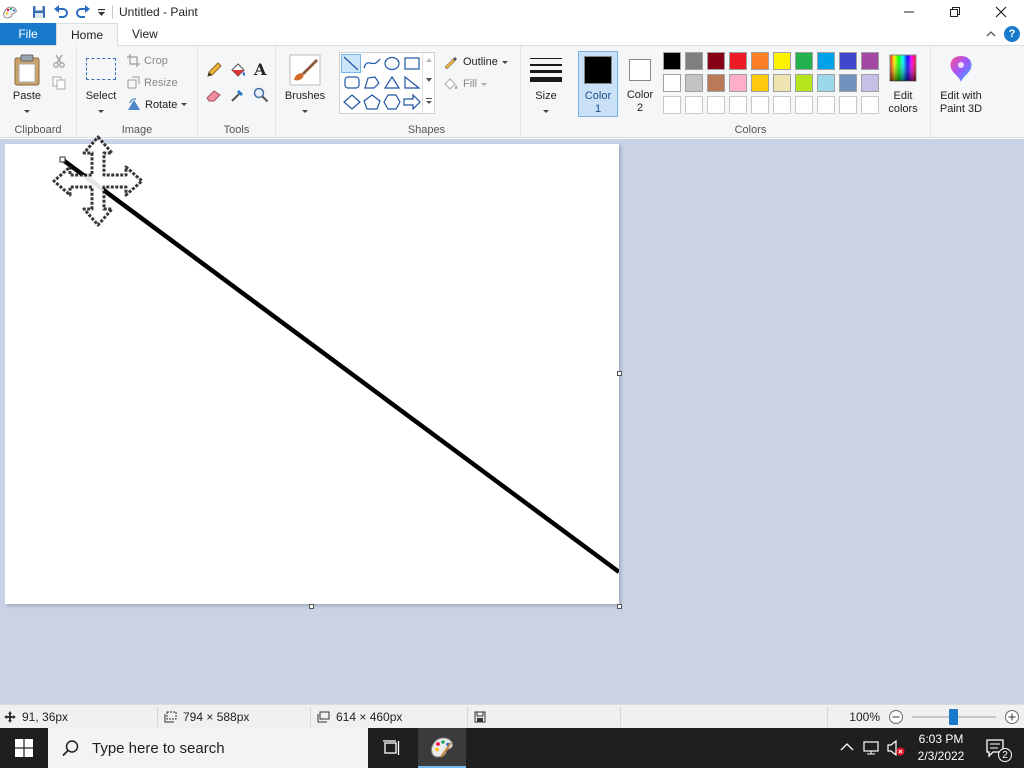 This screenshot has height=768, width=1024. Describe the element at coordinates (372, 102) in the screenshot. I see `pentagon-shape-icon` at that location.